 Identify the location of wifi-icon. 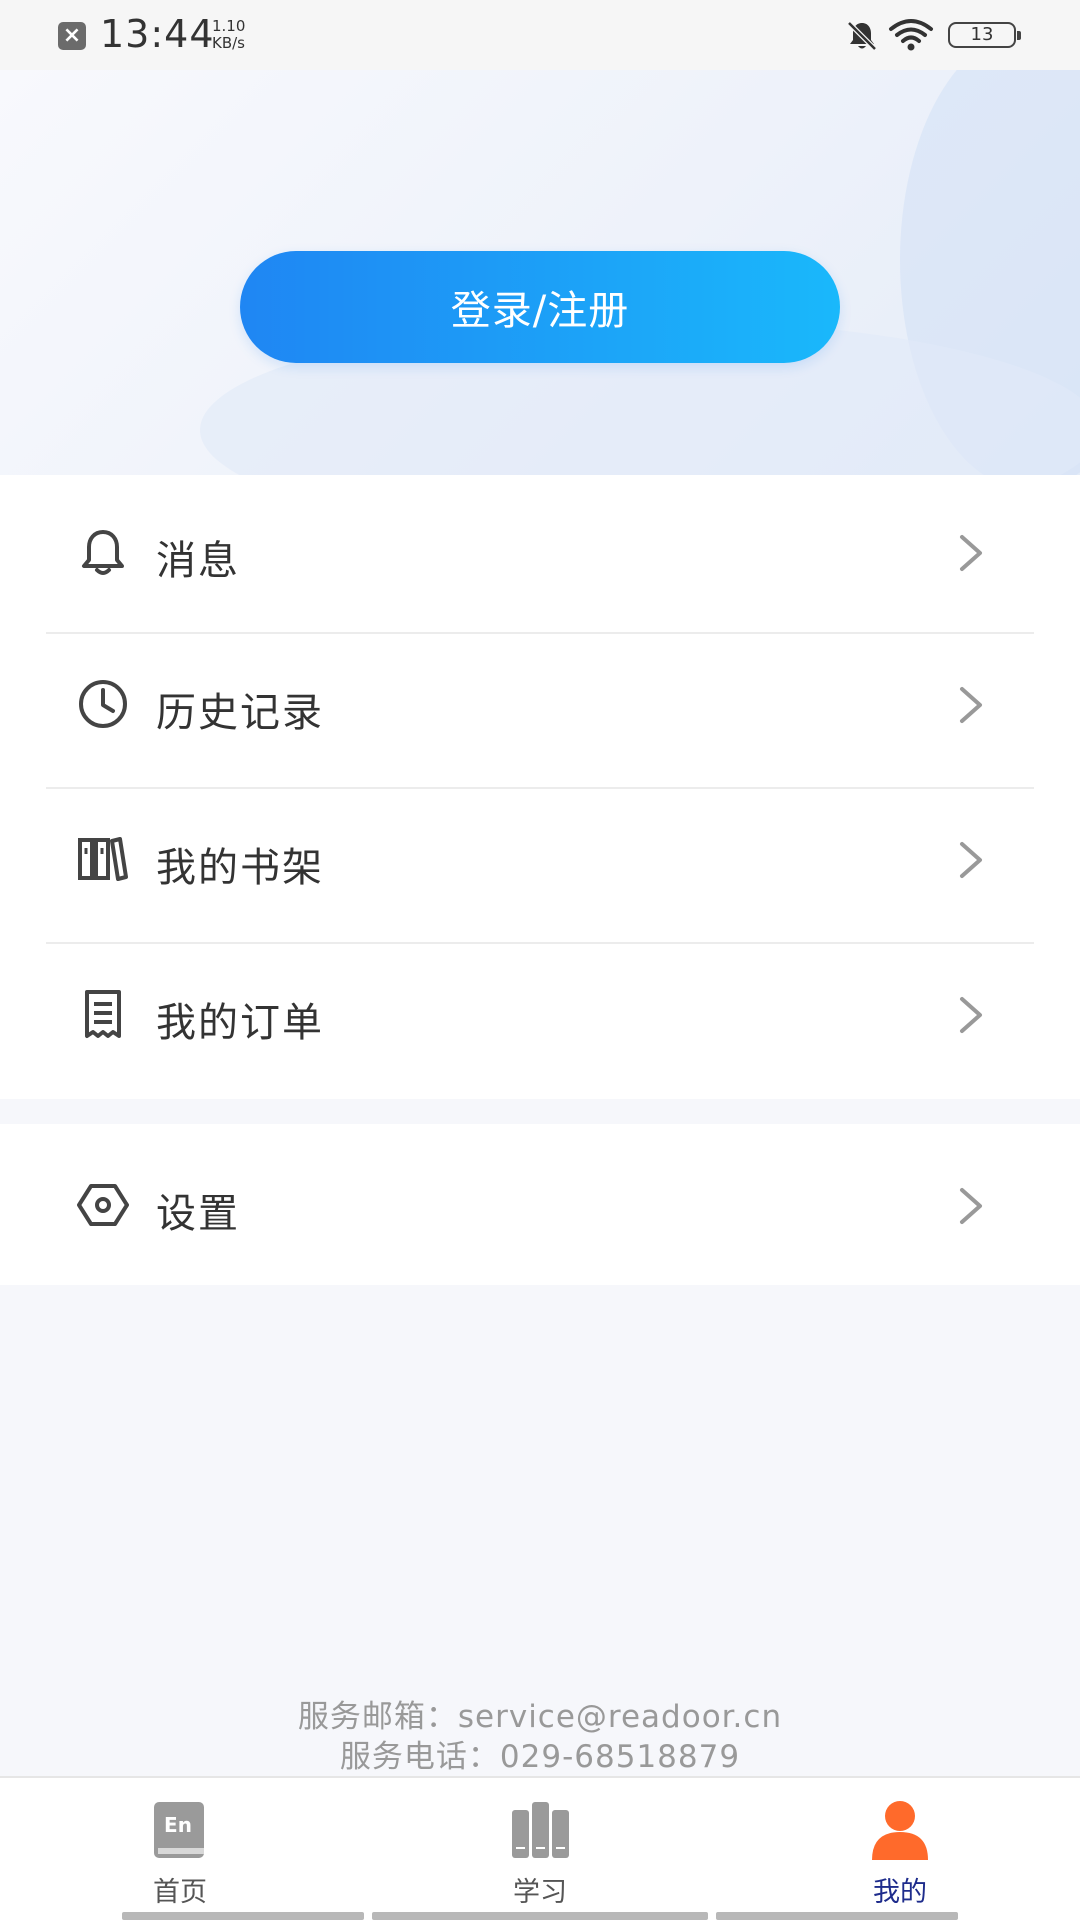
(911, 35).